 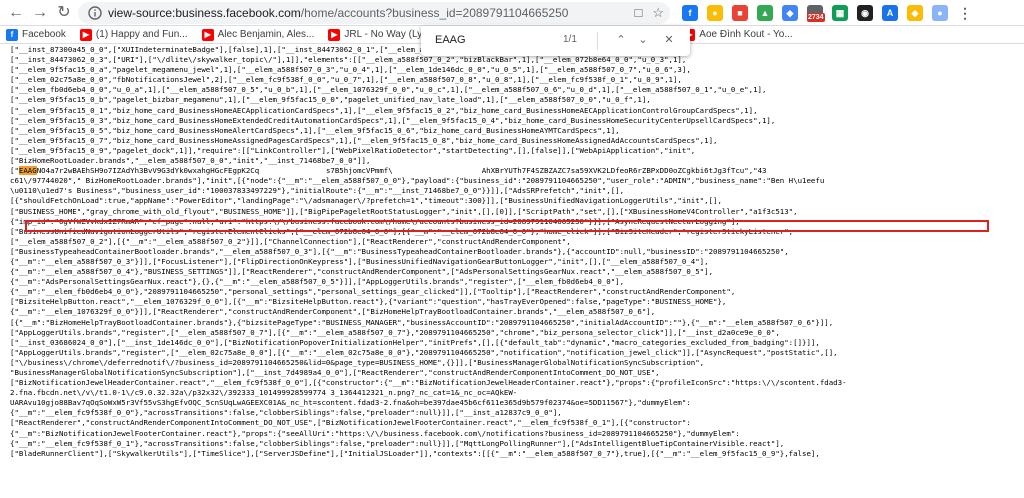 I want to click on menu-kebab-icon: ⋮, so click(x=965, y=13).